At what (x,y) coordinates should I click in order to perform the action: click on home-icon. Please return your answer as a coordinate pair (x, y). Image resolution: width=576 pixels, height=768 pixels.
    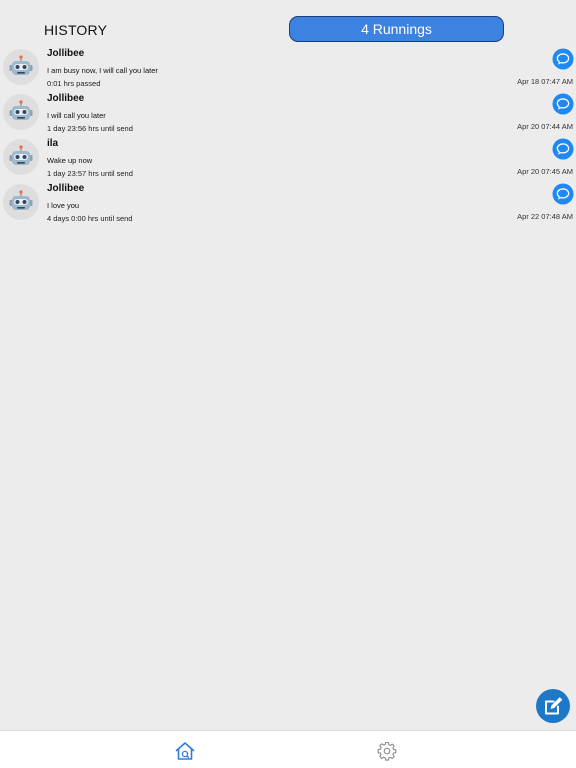
    Looking at the image, I should click on (185, 751).